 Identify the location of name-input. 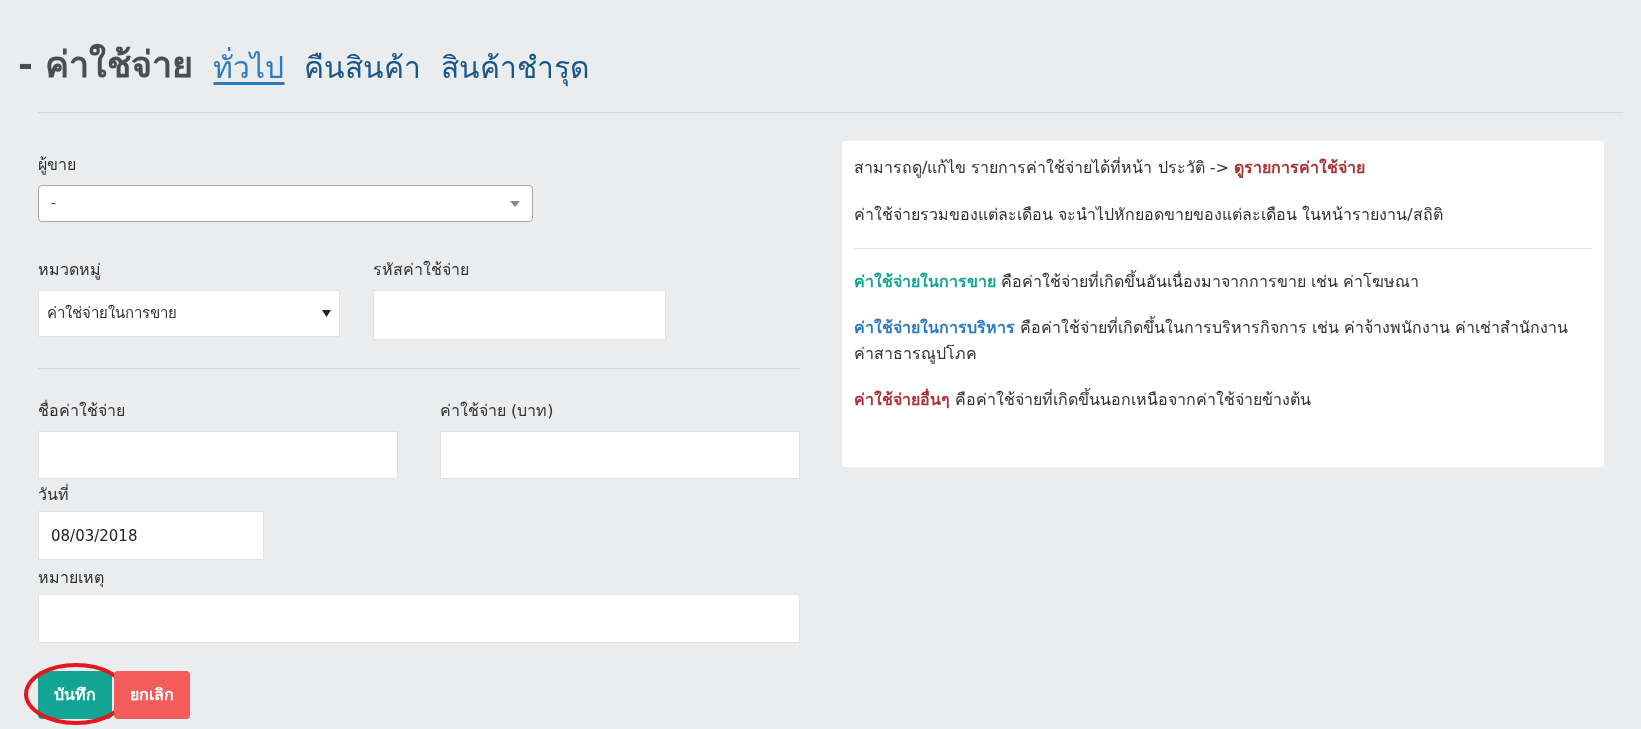
(218, 455).